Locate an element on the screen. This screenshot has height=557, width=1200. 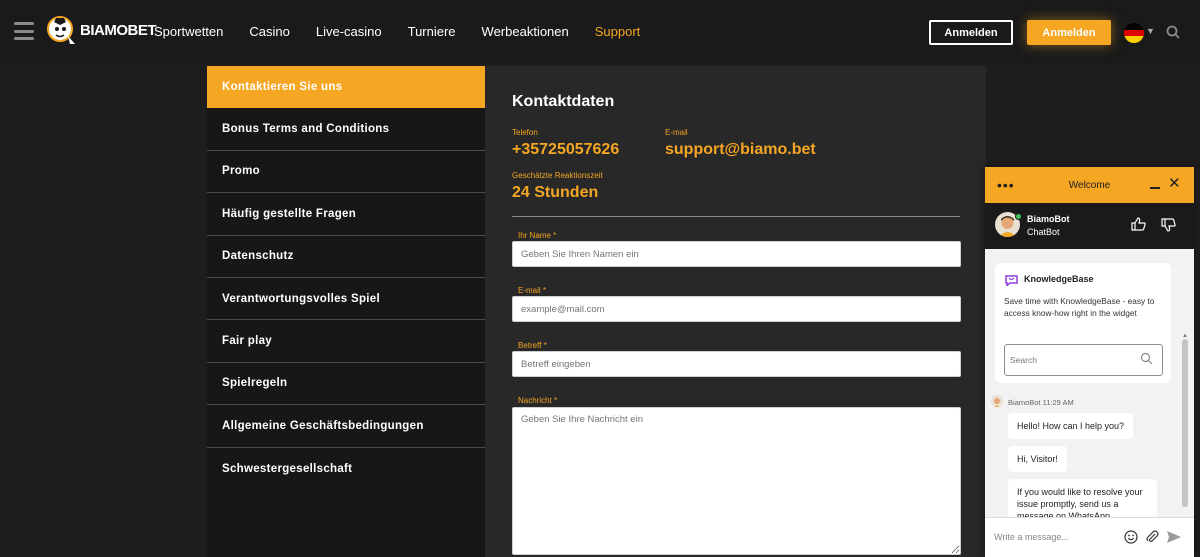
brand-wordmark: BIAMOBET is located at coordinates (118, 30).